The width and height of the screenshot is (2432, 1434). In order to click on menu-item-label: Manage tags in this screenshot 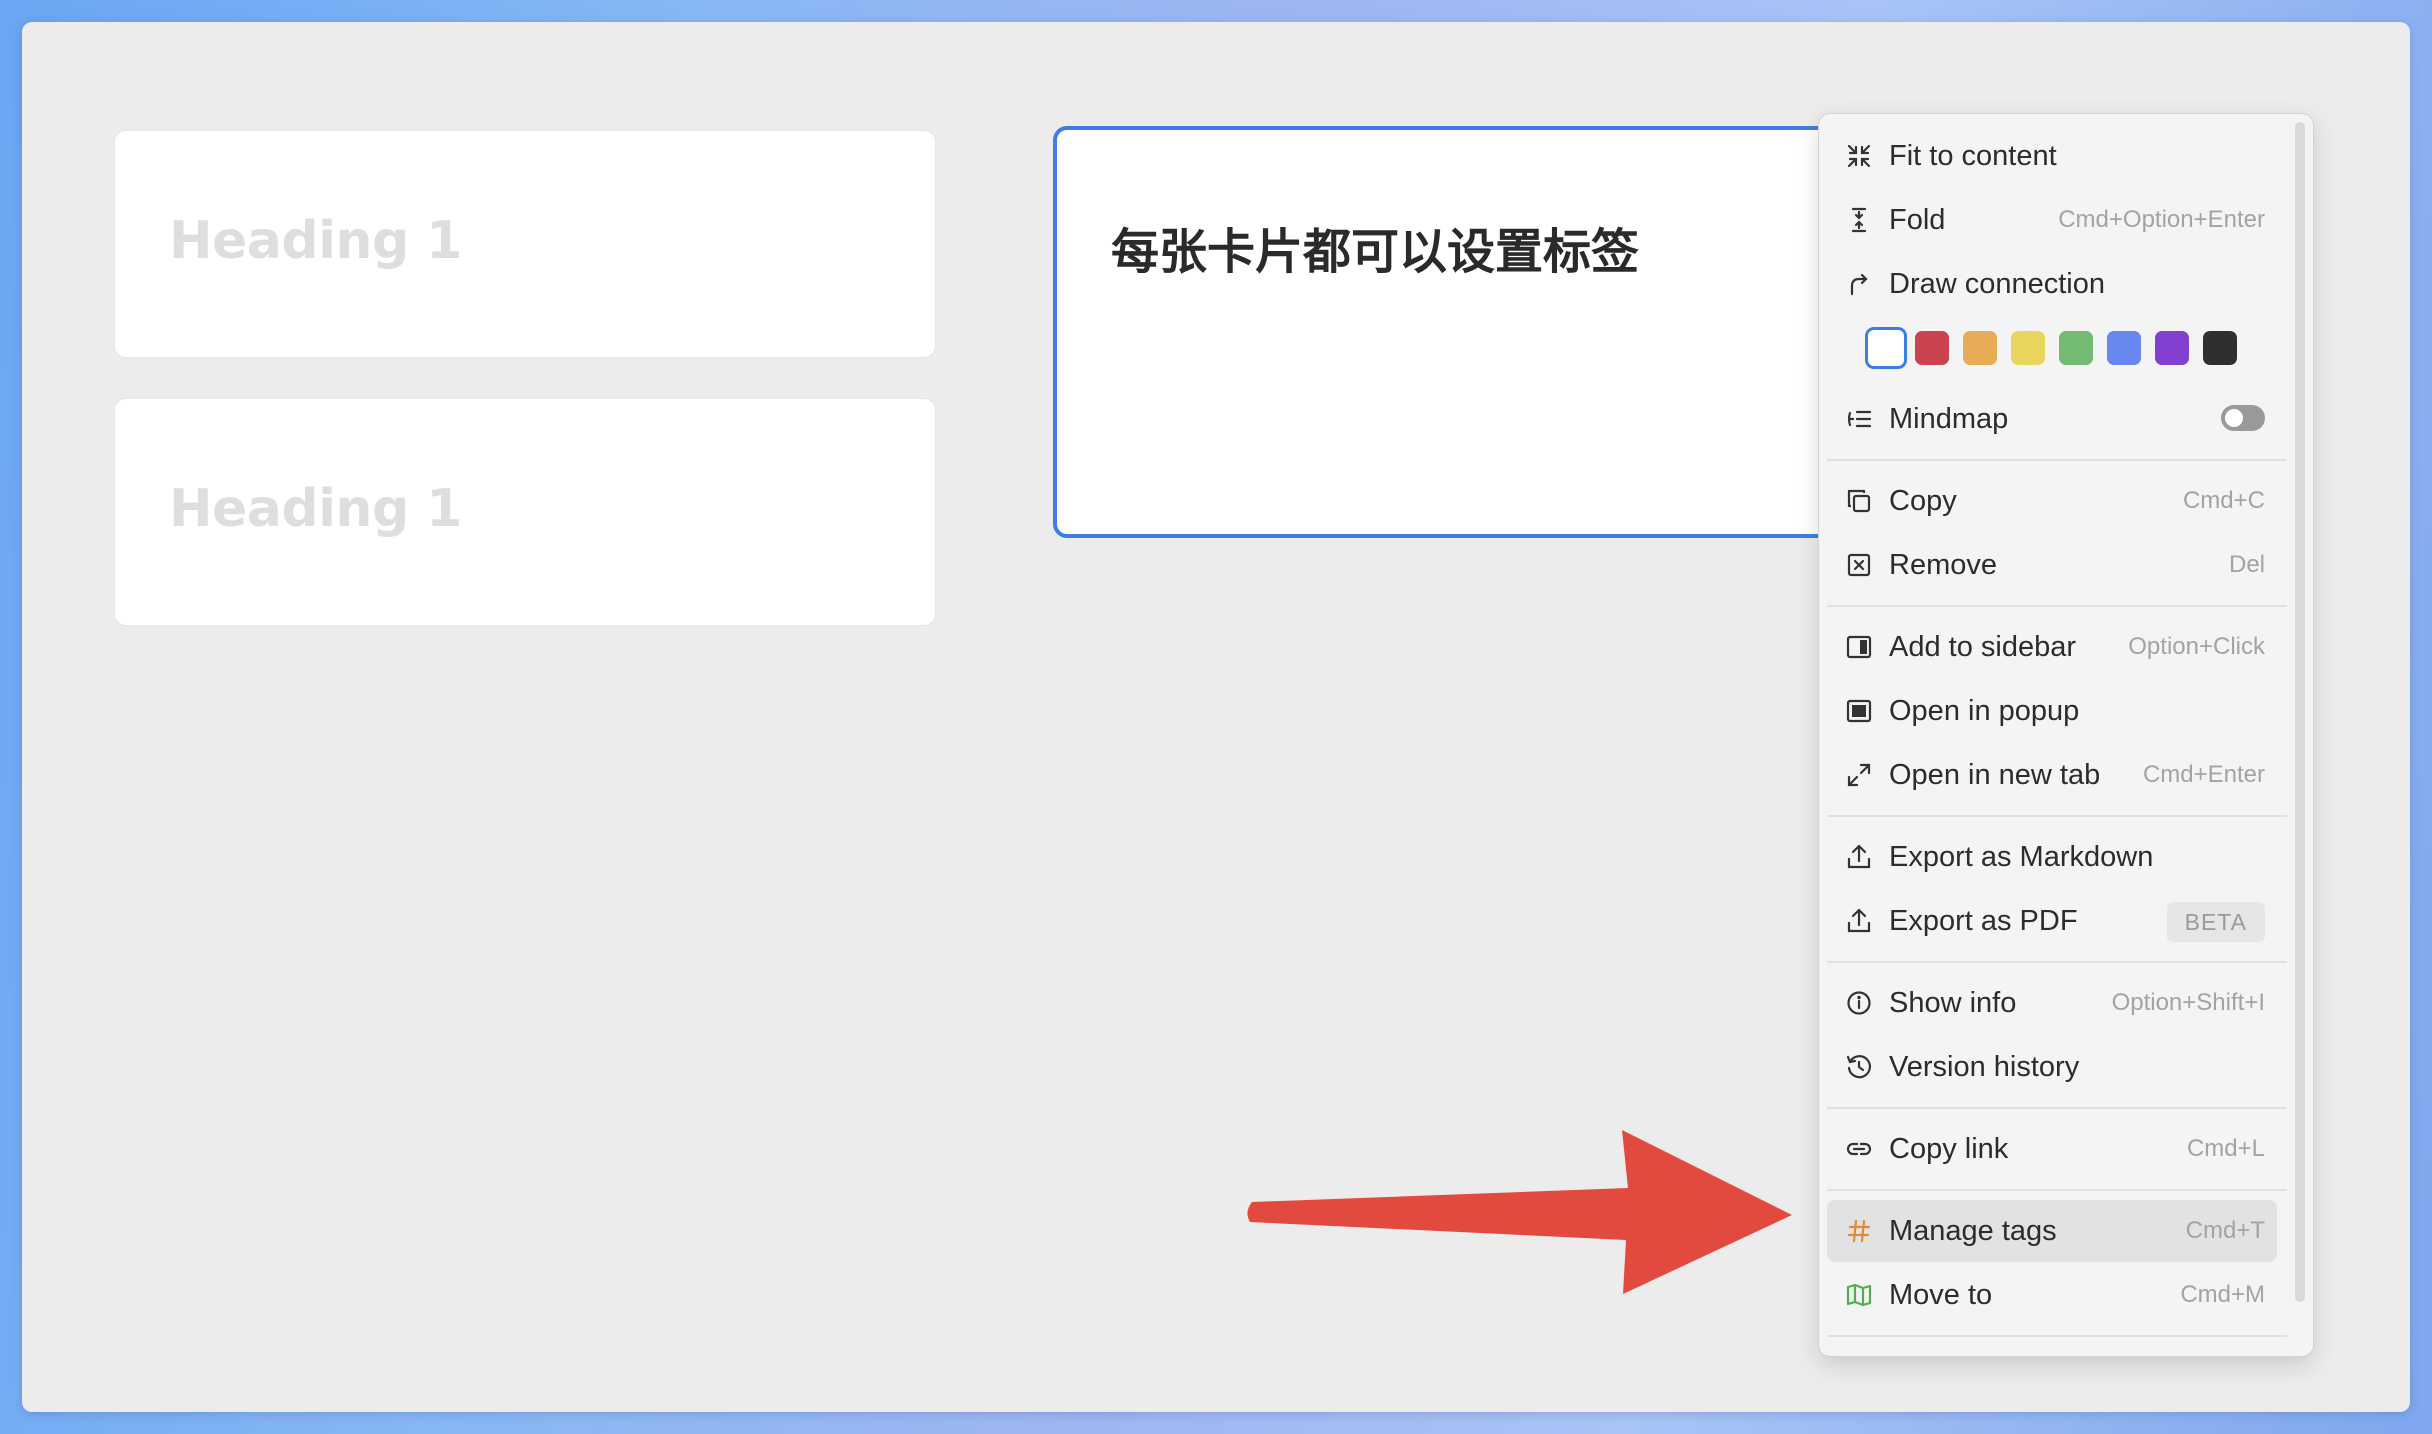, I will do `click(1973, 1231)`.